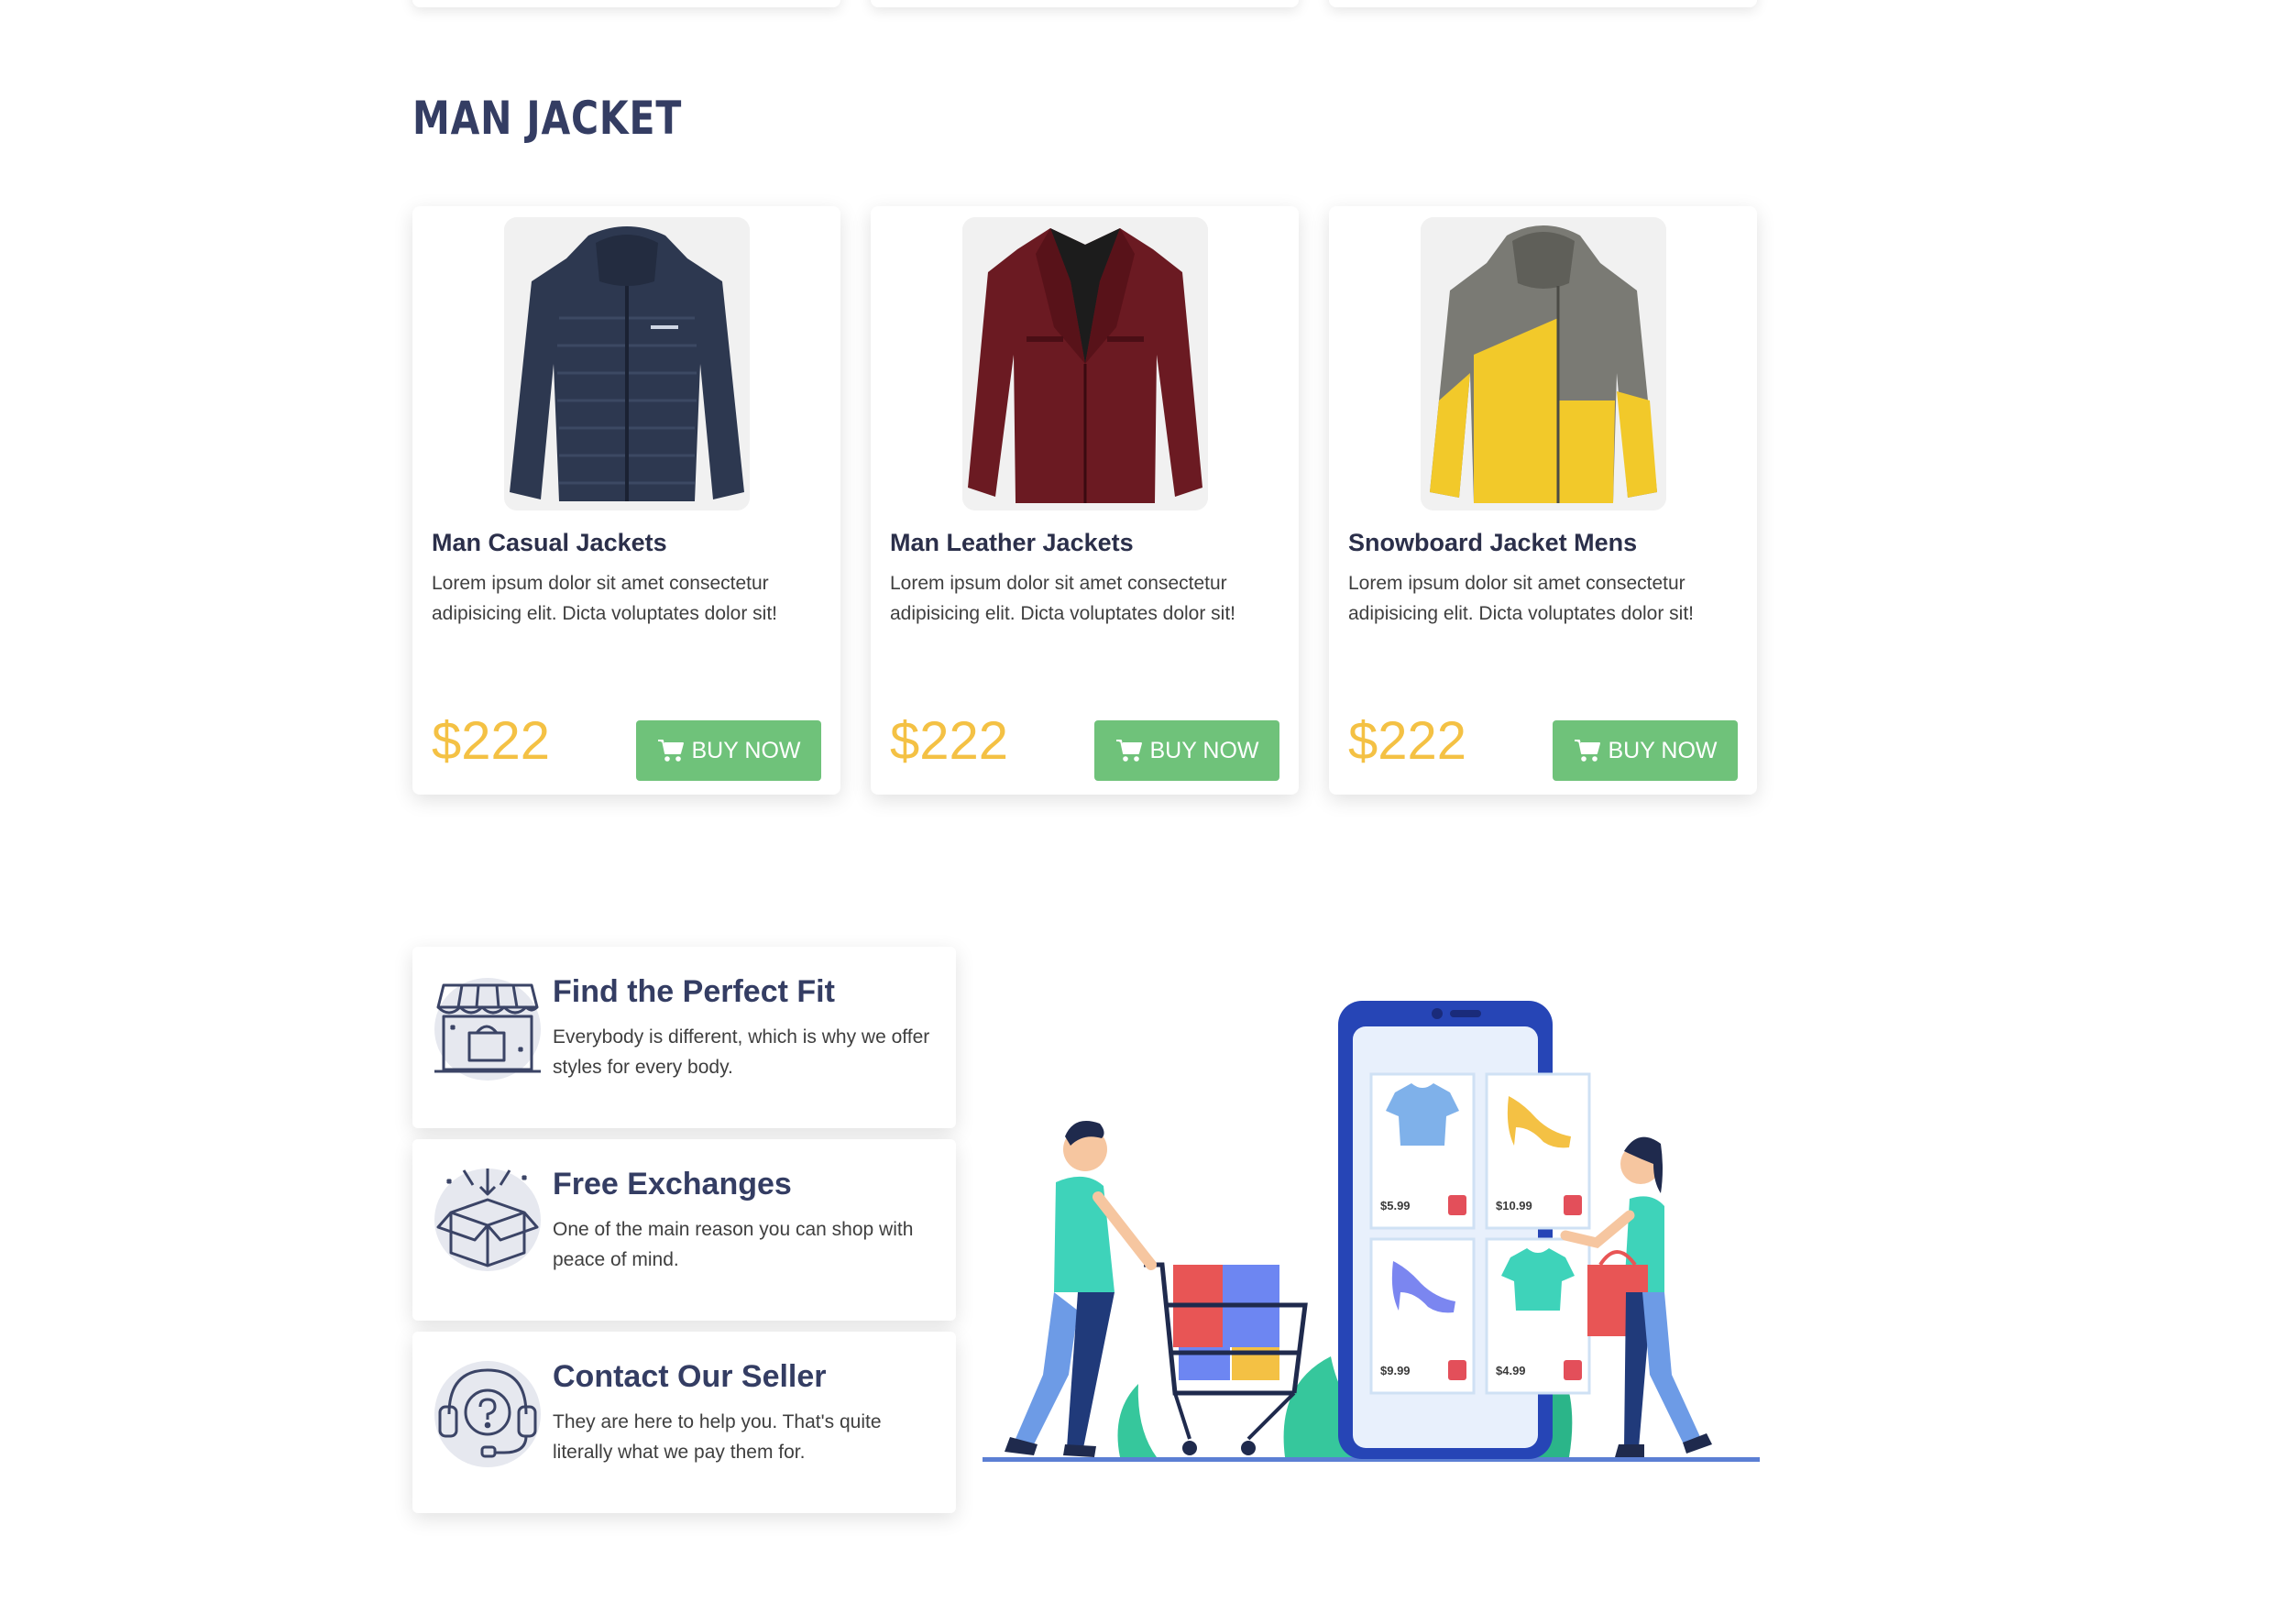 The width and height of the screenshot is (2273, 1624). I want to click on feature-title: Free Exchanges, so click(672, 1184).